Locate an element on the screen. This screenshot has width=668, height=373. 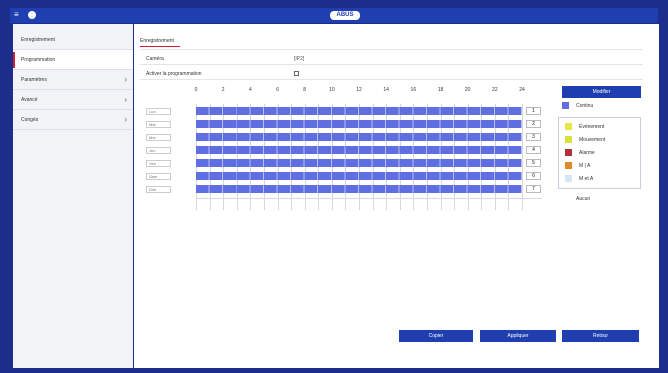
day-copy-button: 2 is located at coordinates (533, 124).